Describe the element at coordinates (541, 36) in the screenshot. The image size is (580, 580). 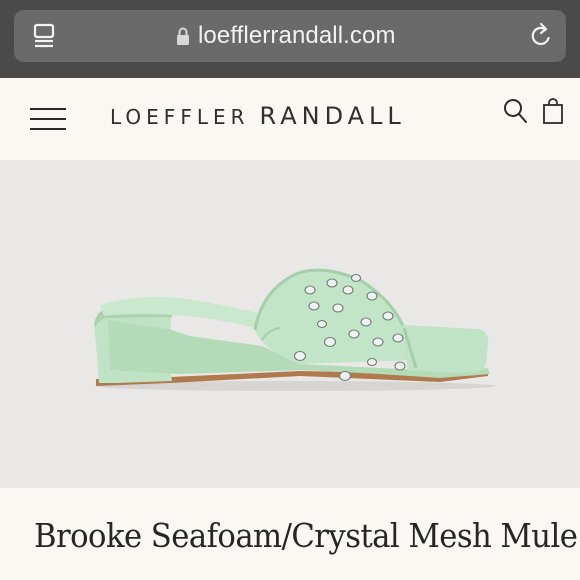
I see `reload-icon` at that location.